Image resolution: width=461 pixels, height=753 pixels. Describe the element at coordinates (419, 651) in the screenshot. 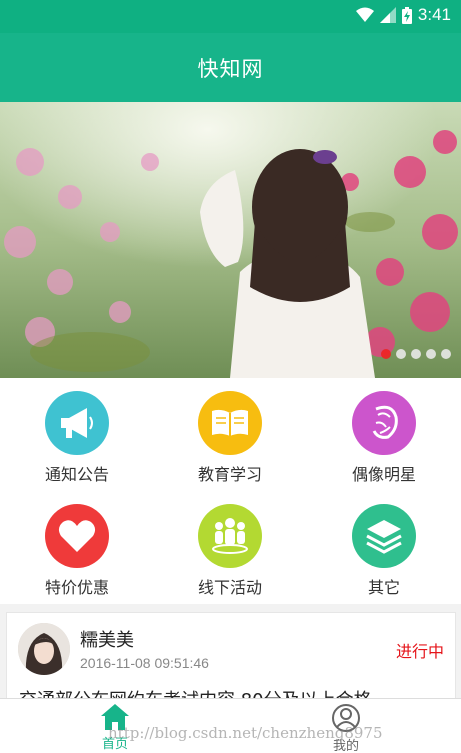

I see `status-badge: 进行中` at that location.